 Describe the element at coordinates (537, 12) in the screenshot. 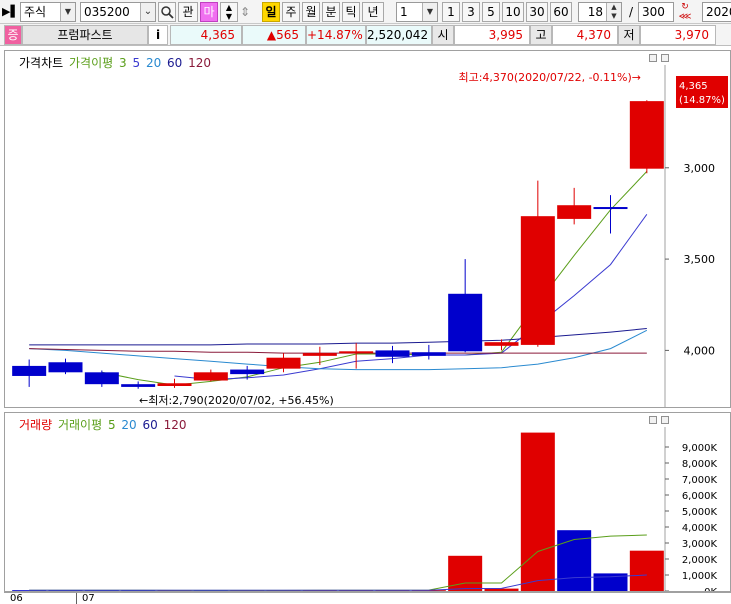

I see `interval-30: 30` at that location.